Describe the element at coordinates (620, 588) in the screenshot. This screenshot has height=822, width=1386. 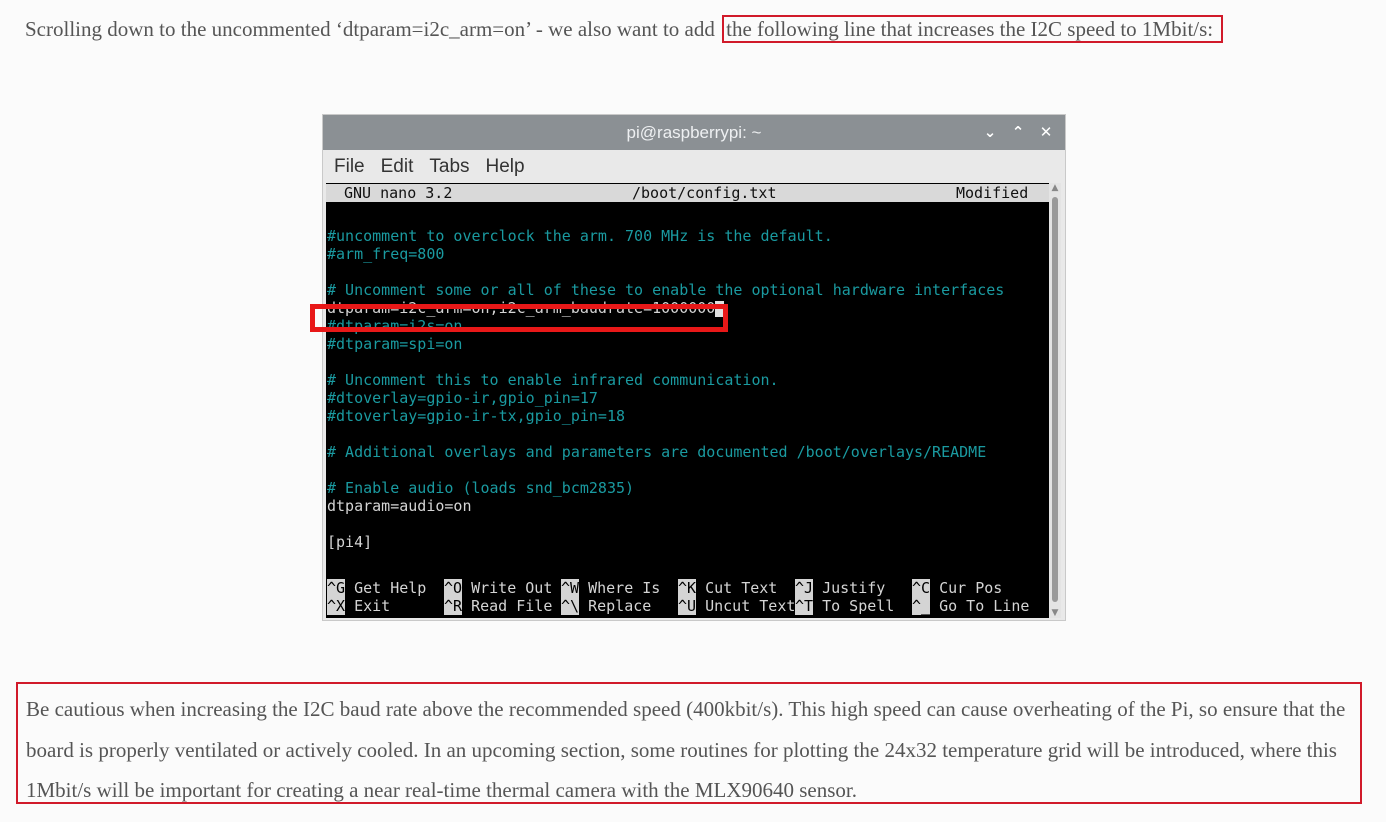
I see `shortcut-label: Where Is` at that location.